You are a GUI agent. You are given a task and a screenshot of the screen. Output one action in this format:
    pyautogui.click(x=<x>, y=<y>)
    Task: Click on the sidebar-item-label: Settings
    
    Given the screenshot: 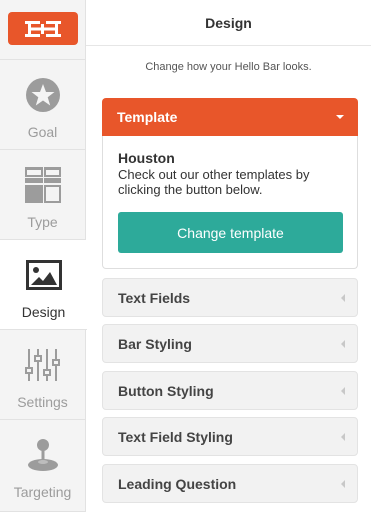 What is the action you would take?
    pyautogui.click(x=42, y=402)
    